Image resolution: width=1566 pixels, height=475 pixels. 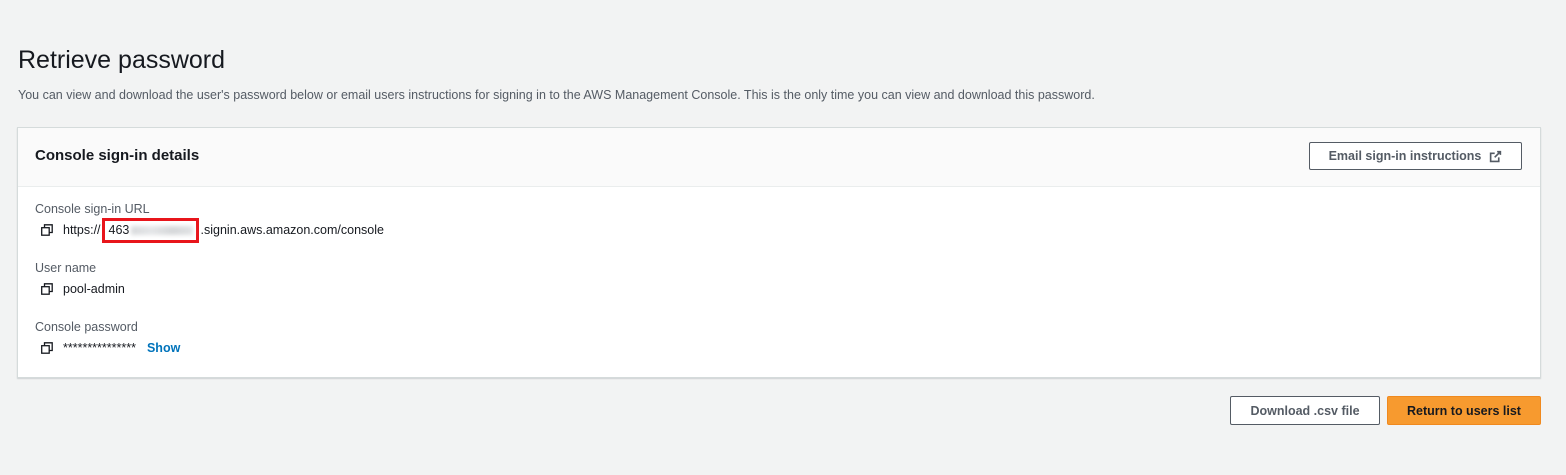 What do you see at coordinates (94, 289) in the screenshot?
I see `username-text: pool-admin` at bounding box center [94, 289].